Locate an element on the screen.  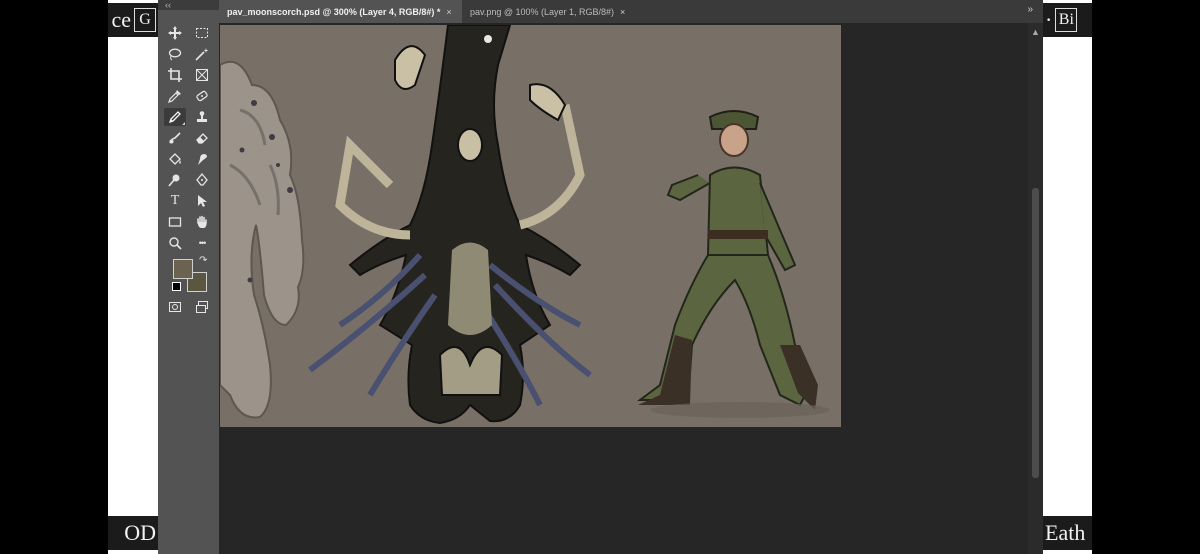
eyedropper-icon is located at coordinates (174, 96).